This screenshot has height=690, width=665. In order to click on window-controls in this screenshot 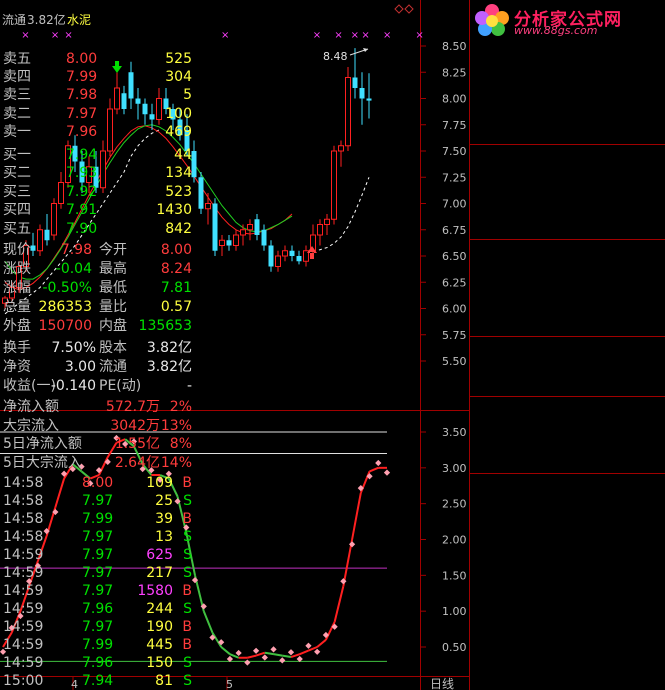, I will do `click(404, 9)`.